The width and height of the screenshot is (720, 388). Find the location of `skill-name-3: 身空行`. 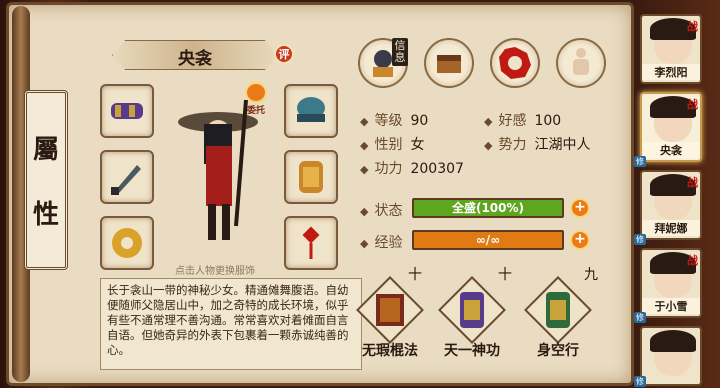

skill-name-3: 身空行 is located at coordinates (558, 351).